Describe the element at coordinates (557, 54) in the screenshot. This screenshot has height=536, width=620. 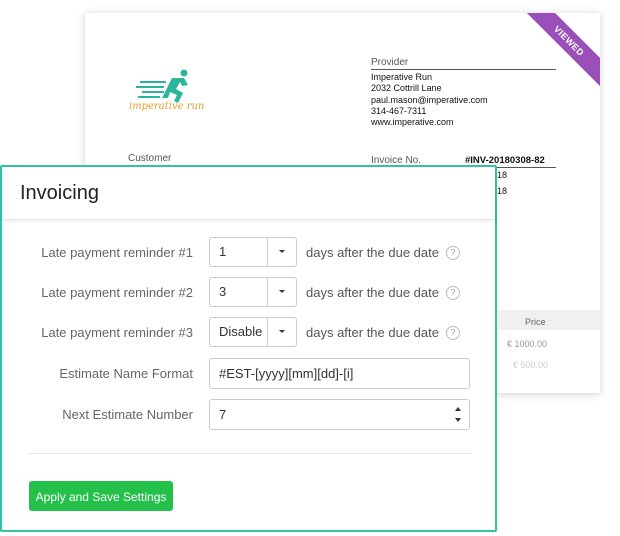
I see `viewed-ribbon: VIEWED` at that location.